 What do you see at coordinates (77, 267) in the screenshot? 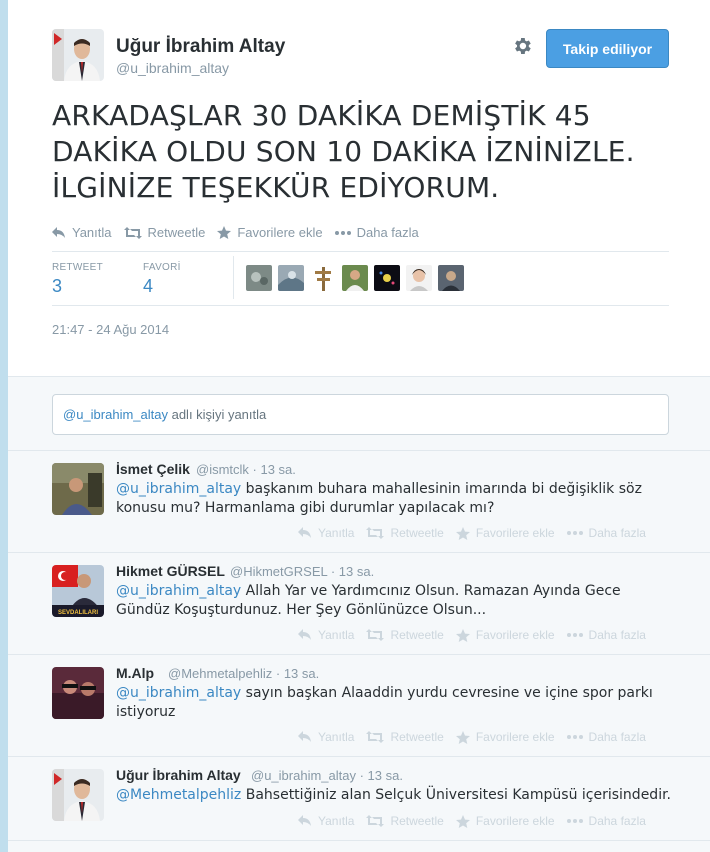
I see `retweet-stat-label: RETWEET` at bounding box center [77, 267].